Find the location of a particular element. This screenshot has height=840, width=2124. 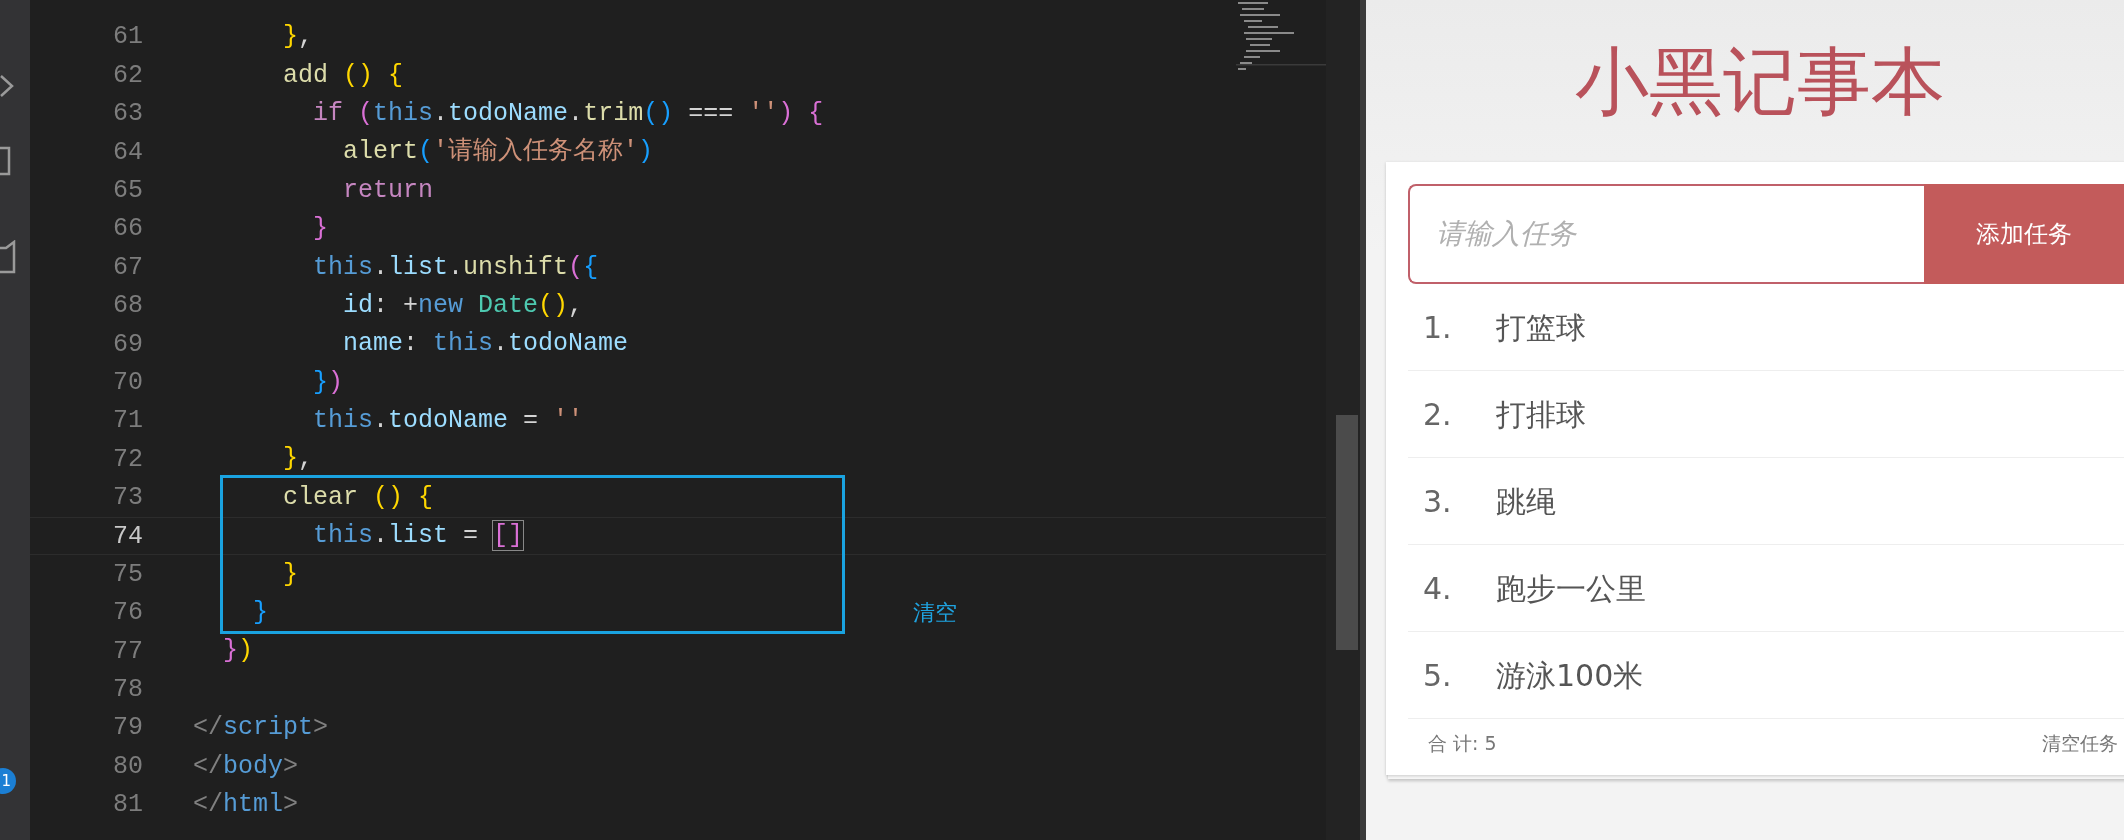

code-line: name: this.todoName is located at coordinates (485, 344).